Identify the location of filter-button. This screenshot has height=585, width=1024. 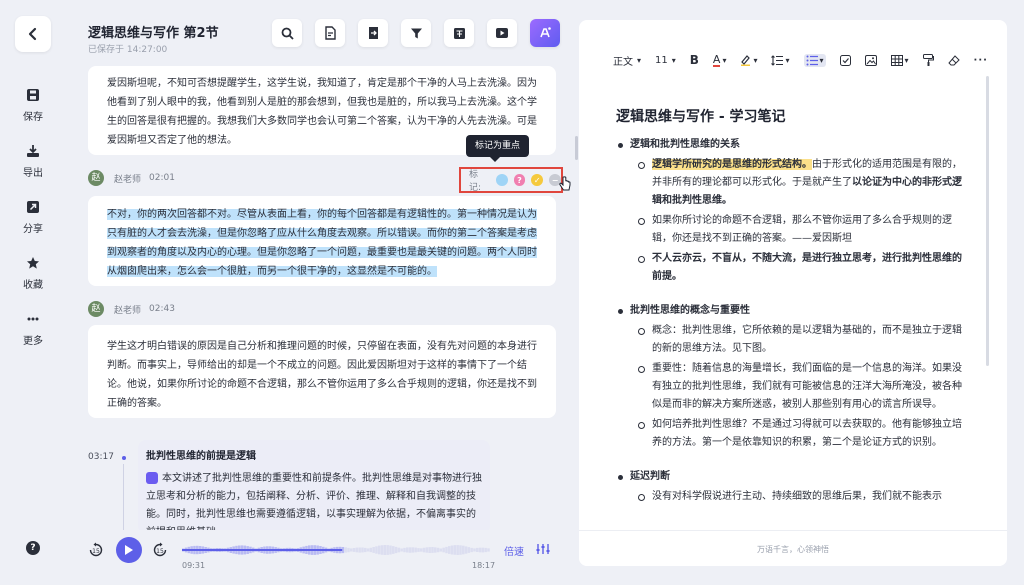
(416, 33).